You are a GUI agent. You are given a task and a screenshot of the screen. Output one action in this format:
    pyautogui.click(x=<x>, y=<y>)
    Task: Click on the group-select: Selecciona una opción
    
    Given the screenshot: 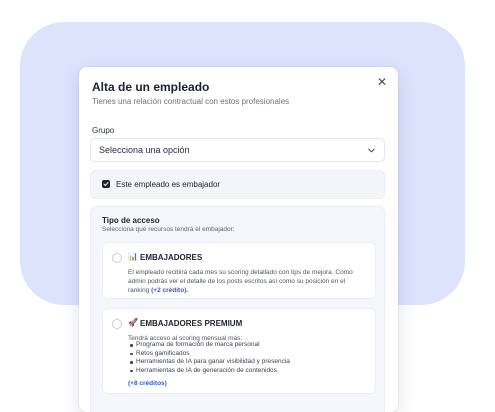 What is the action you would take?
    pyautogui.click(x=237, y=150)
    